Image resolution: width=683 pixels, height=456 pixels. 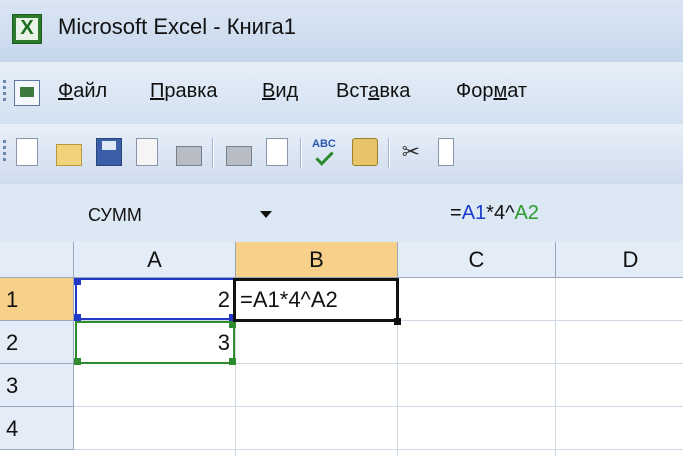 I want to click on menu-file: Файл, so click(x=82, y=91).